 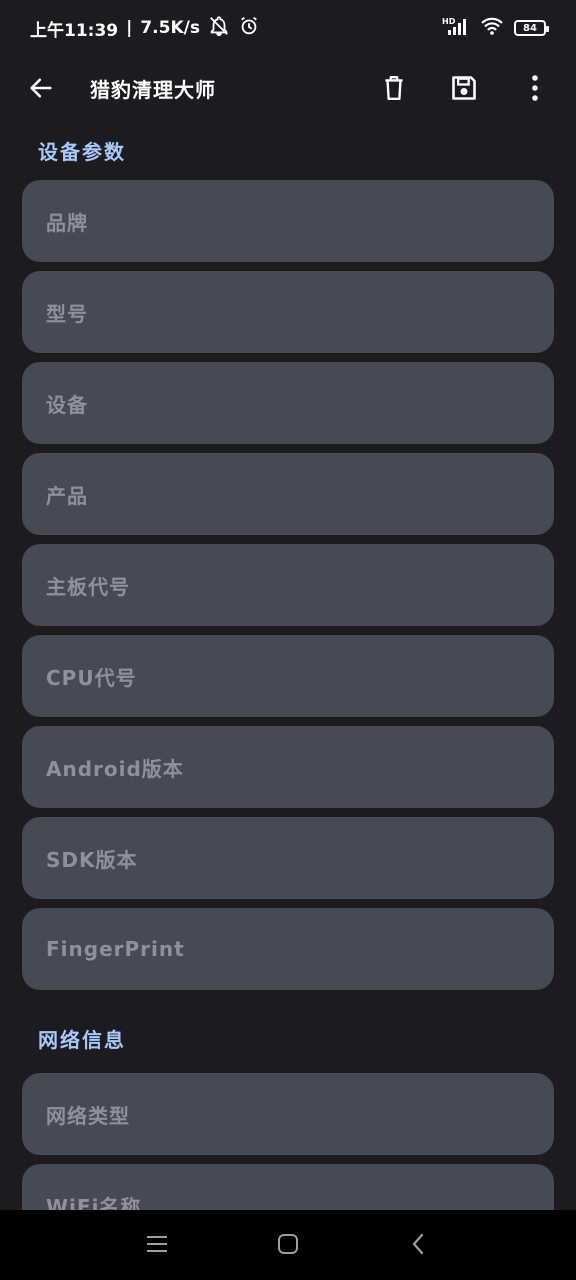 I want to click on status-net-speed: 7.5K/s, so click(x=170, y=28).